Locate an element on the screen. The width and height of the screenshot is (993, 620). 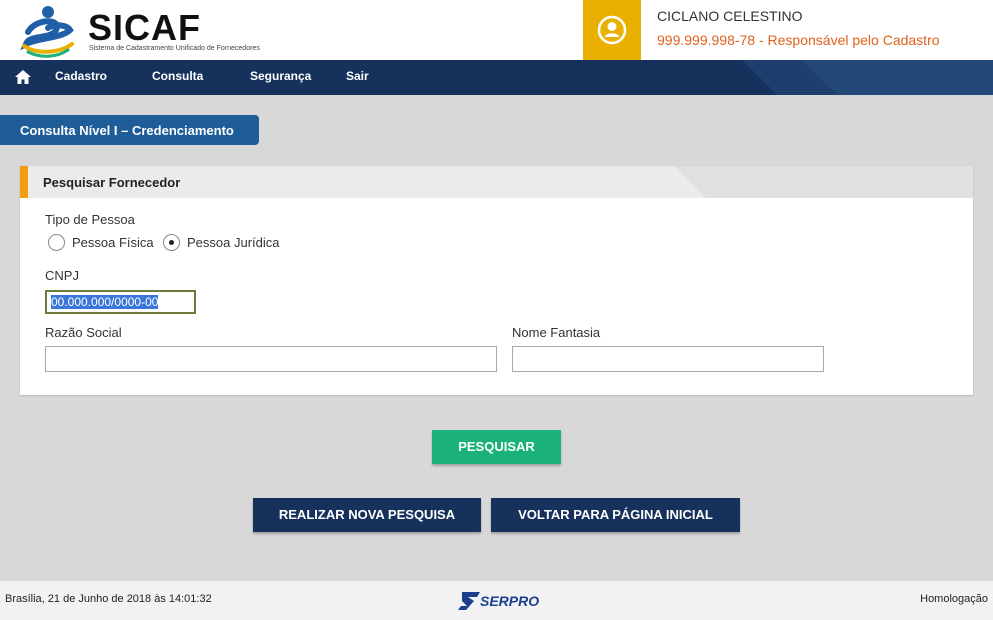
user-icon-box is located at coordinates (612, 30).